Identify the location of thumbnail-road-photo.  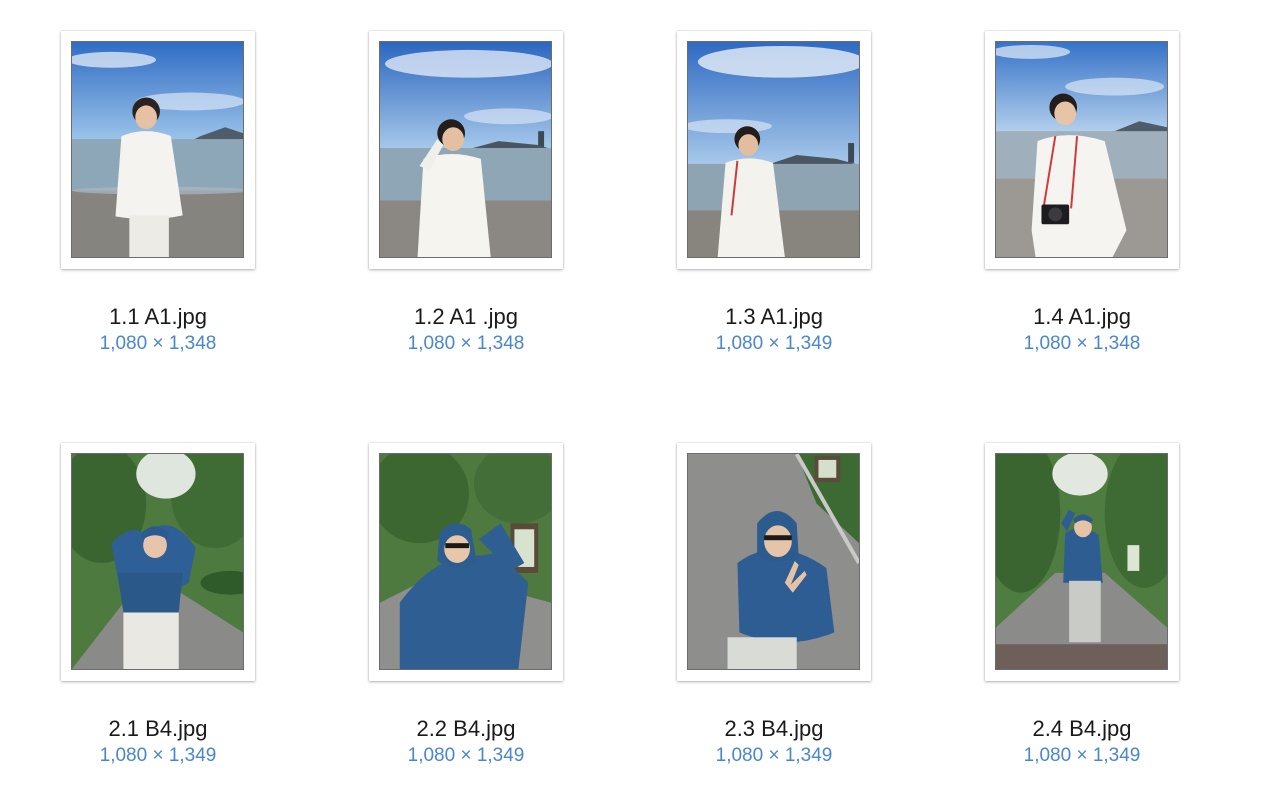
(773, 561).